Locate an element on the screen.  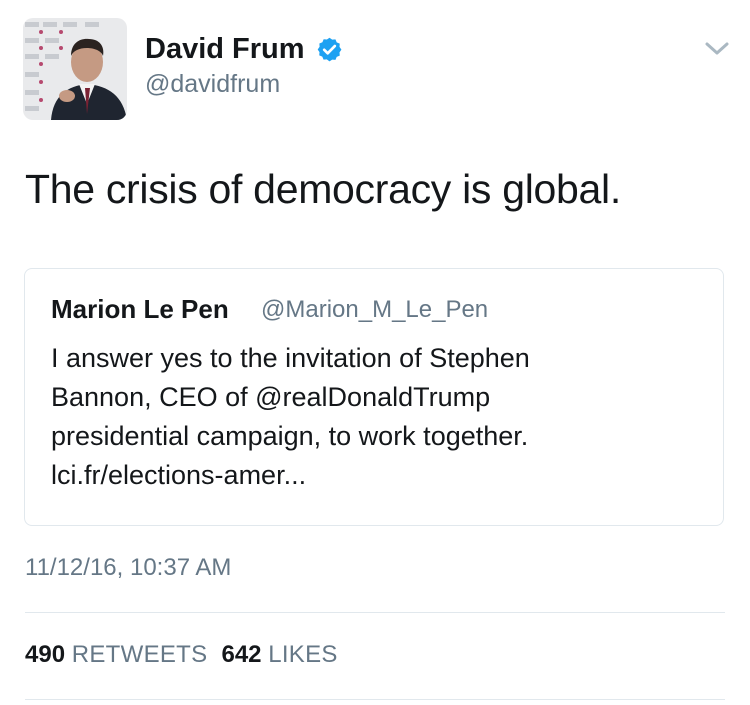
retweets-stat: 490 RETWEETS is located at coordinates (116, 654).